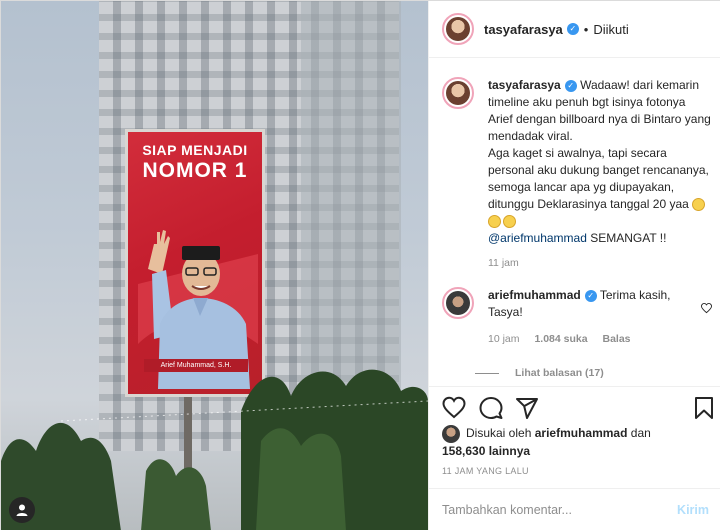  What do you see at coordinates (491, 408) in the screenshot?
I see `comment-bubble-icon` at bounding box center [491, 408].